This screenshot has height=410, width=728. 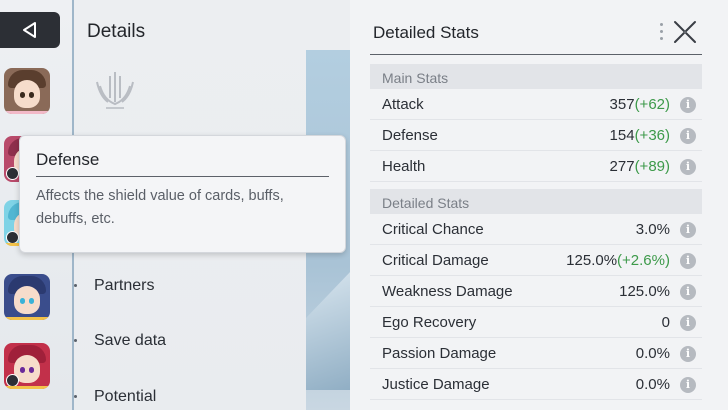 What do you see at coordinates (410, 135) in the screenshot?
I see `stat-label: Defense` at bounding box center [410, 135].